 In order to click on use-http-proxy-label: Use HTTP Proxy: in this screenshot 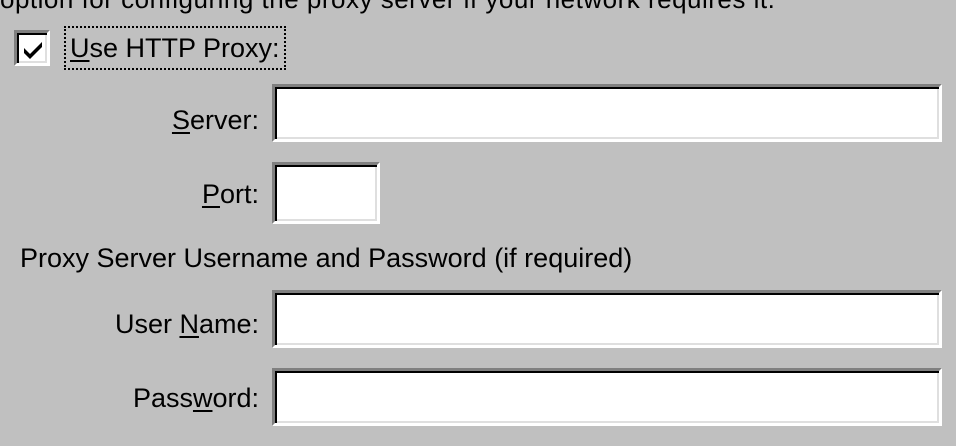, I will do `click(175, 48)`.